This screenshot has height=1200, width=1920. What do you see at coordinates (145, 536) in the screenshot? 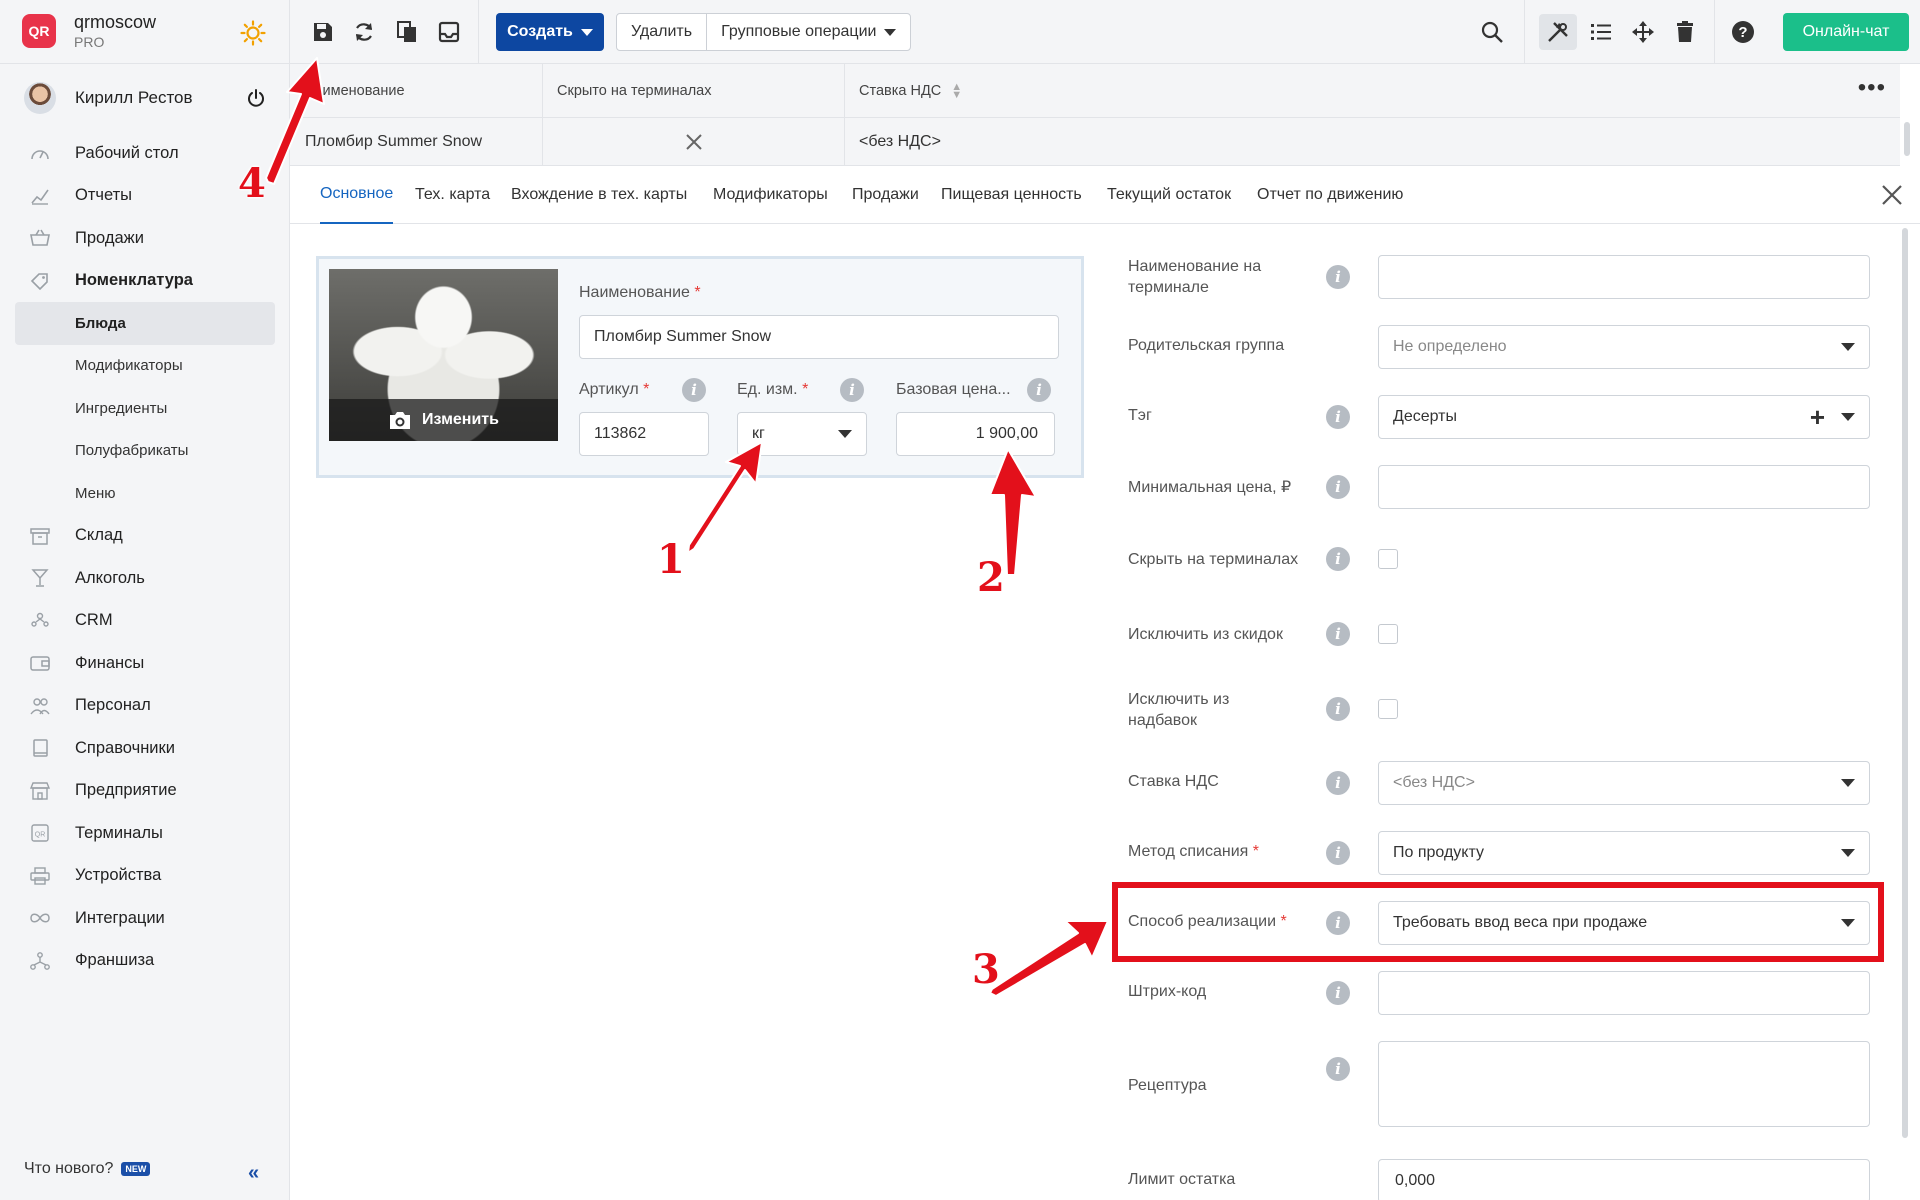
I see `sidebar-item-warehouse: Склад` at bounding box center [145, 536].